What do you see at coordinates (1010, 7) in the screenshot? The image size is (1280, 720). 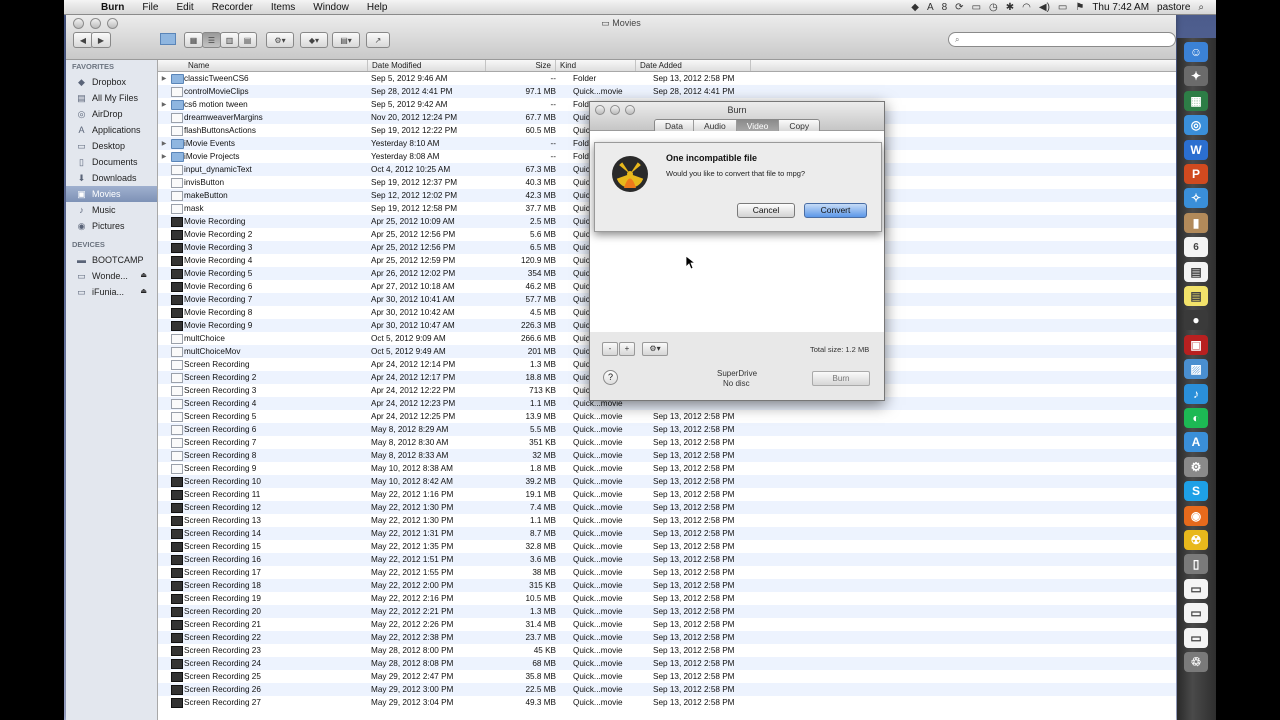 I see `bluetooth-icon: ✱` at bounding box center [1010, 7].